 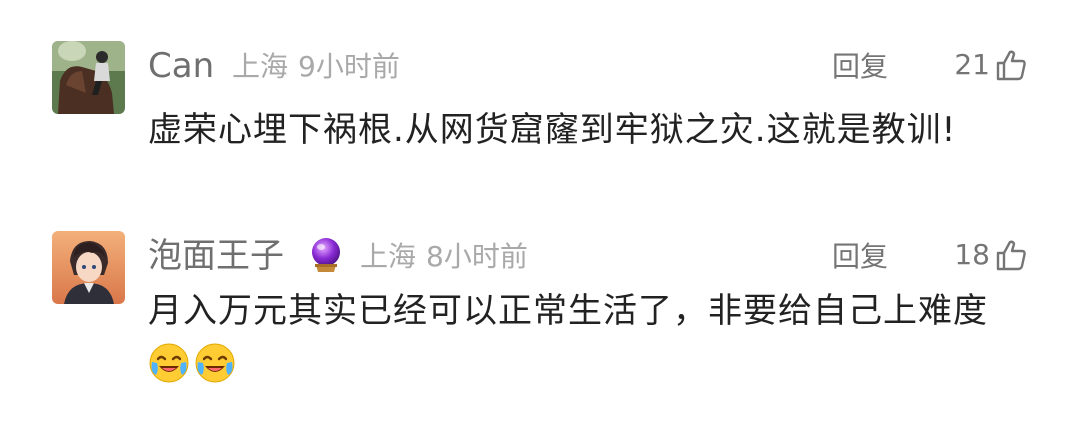 What do you see at coordinates (568, 311) in the screenshot?
I see `comment-text: 月入万元其实已经可以正常生活了，非要给自己上难度` at bounding box center [568, 311].